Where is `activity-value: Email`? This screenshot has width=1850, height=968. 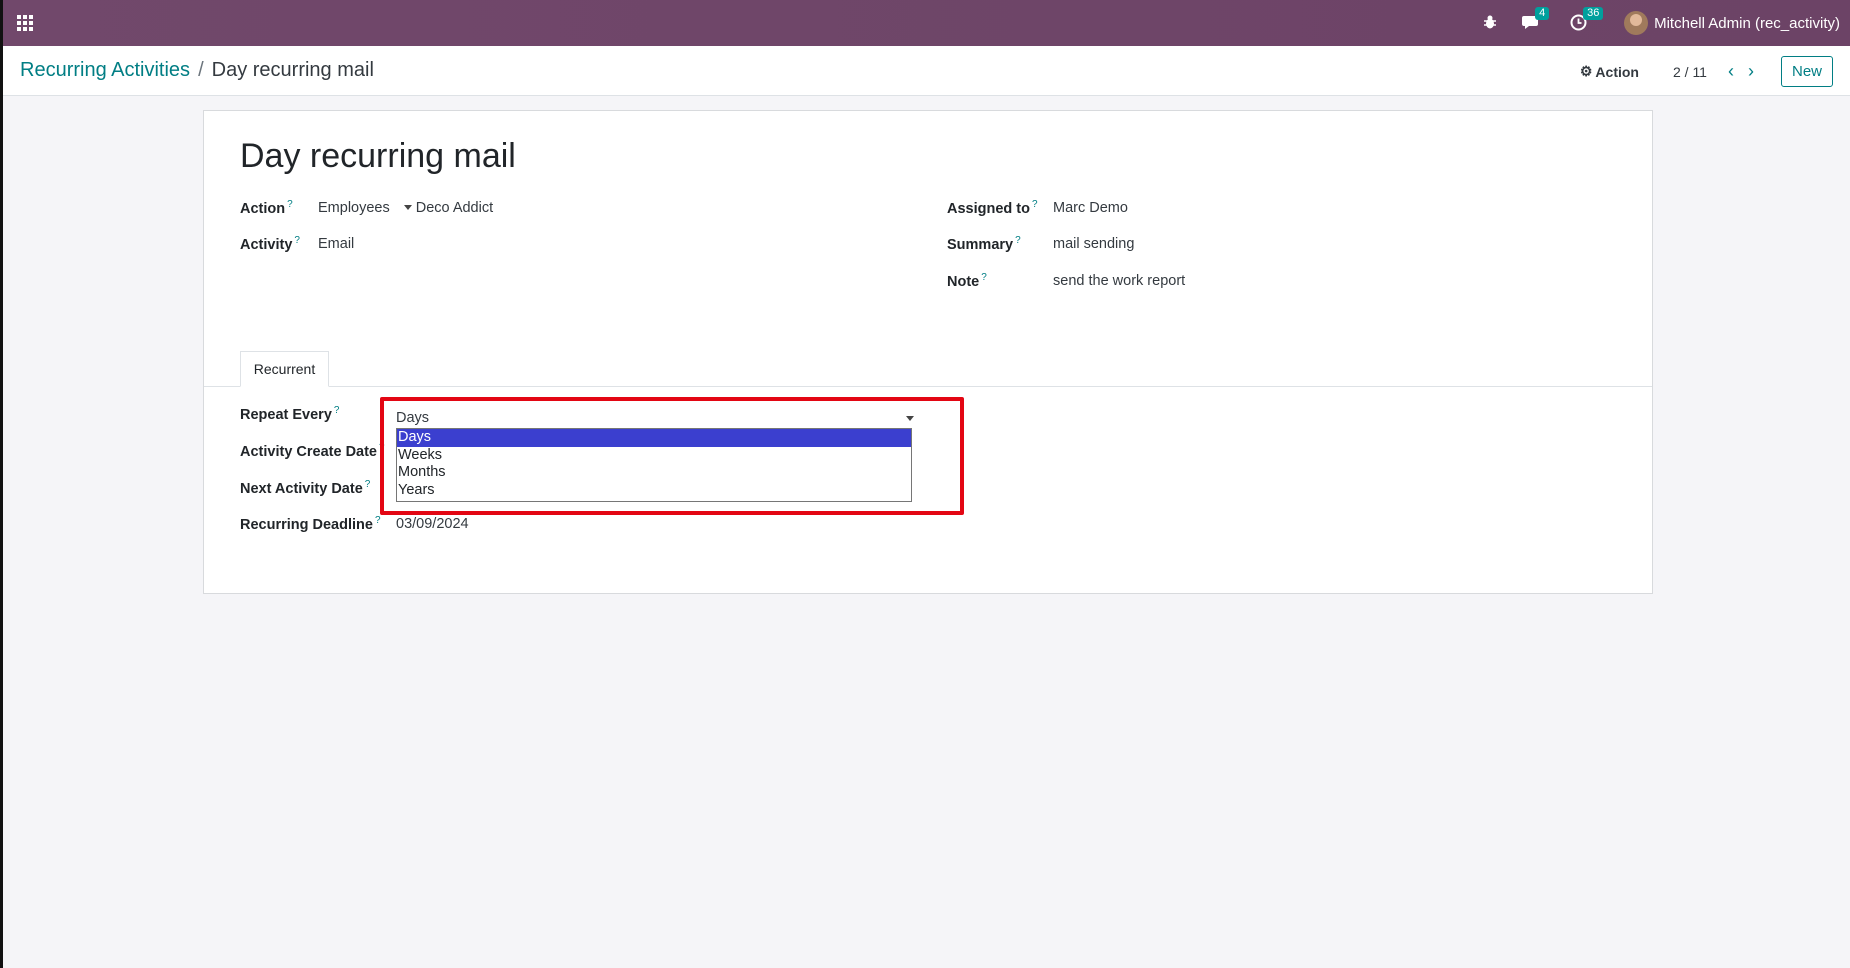 activity-value: Email is located at coordinates (336, 244).